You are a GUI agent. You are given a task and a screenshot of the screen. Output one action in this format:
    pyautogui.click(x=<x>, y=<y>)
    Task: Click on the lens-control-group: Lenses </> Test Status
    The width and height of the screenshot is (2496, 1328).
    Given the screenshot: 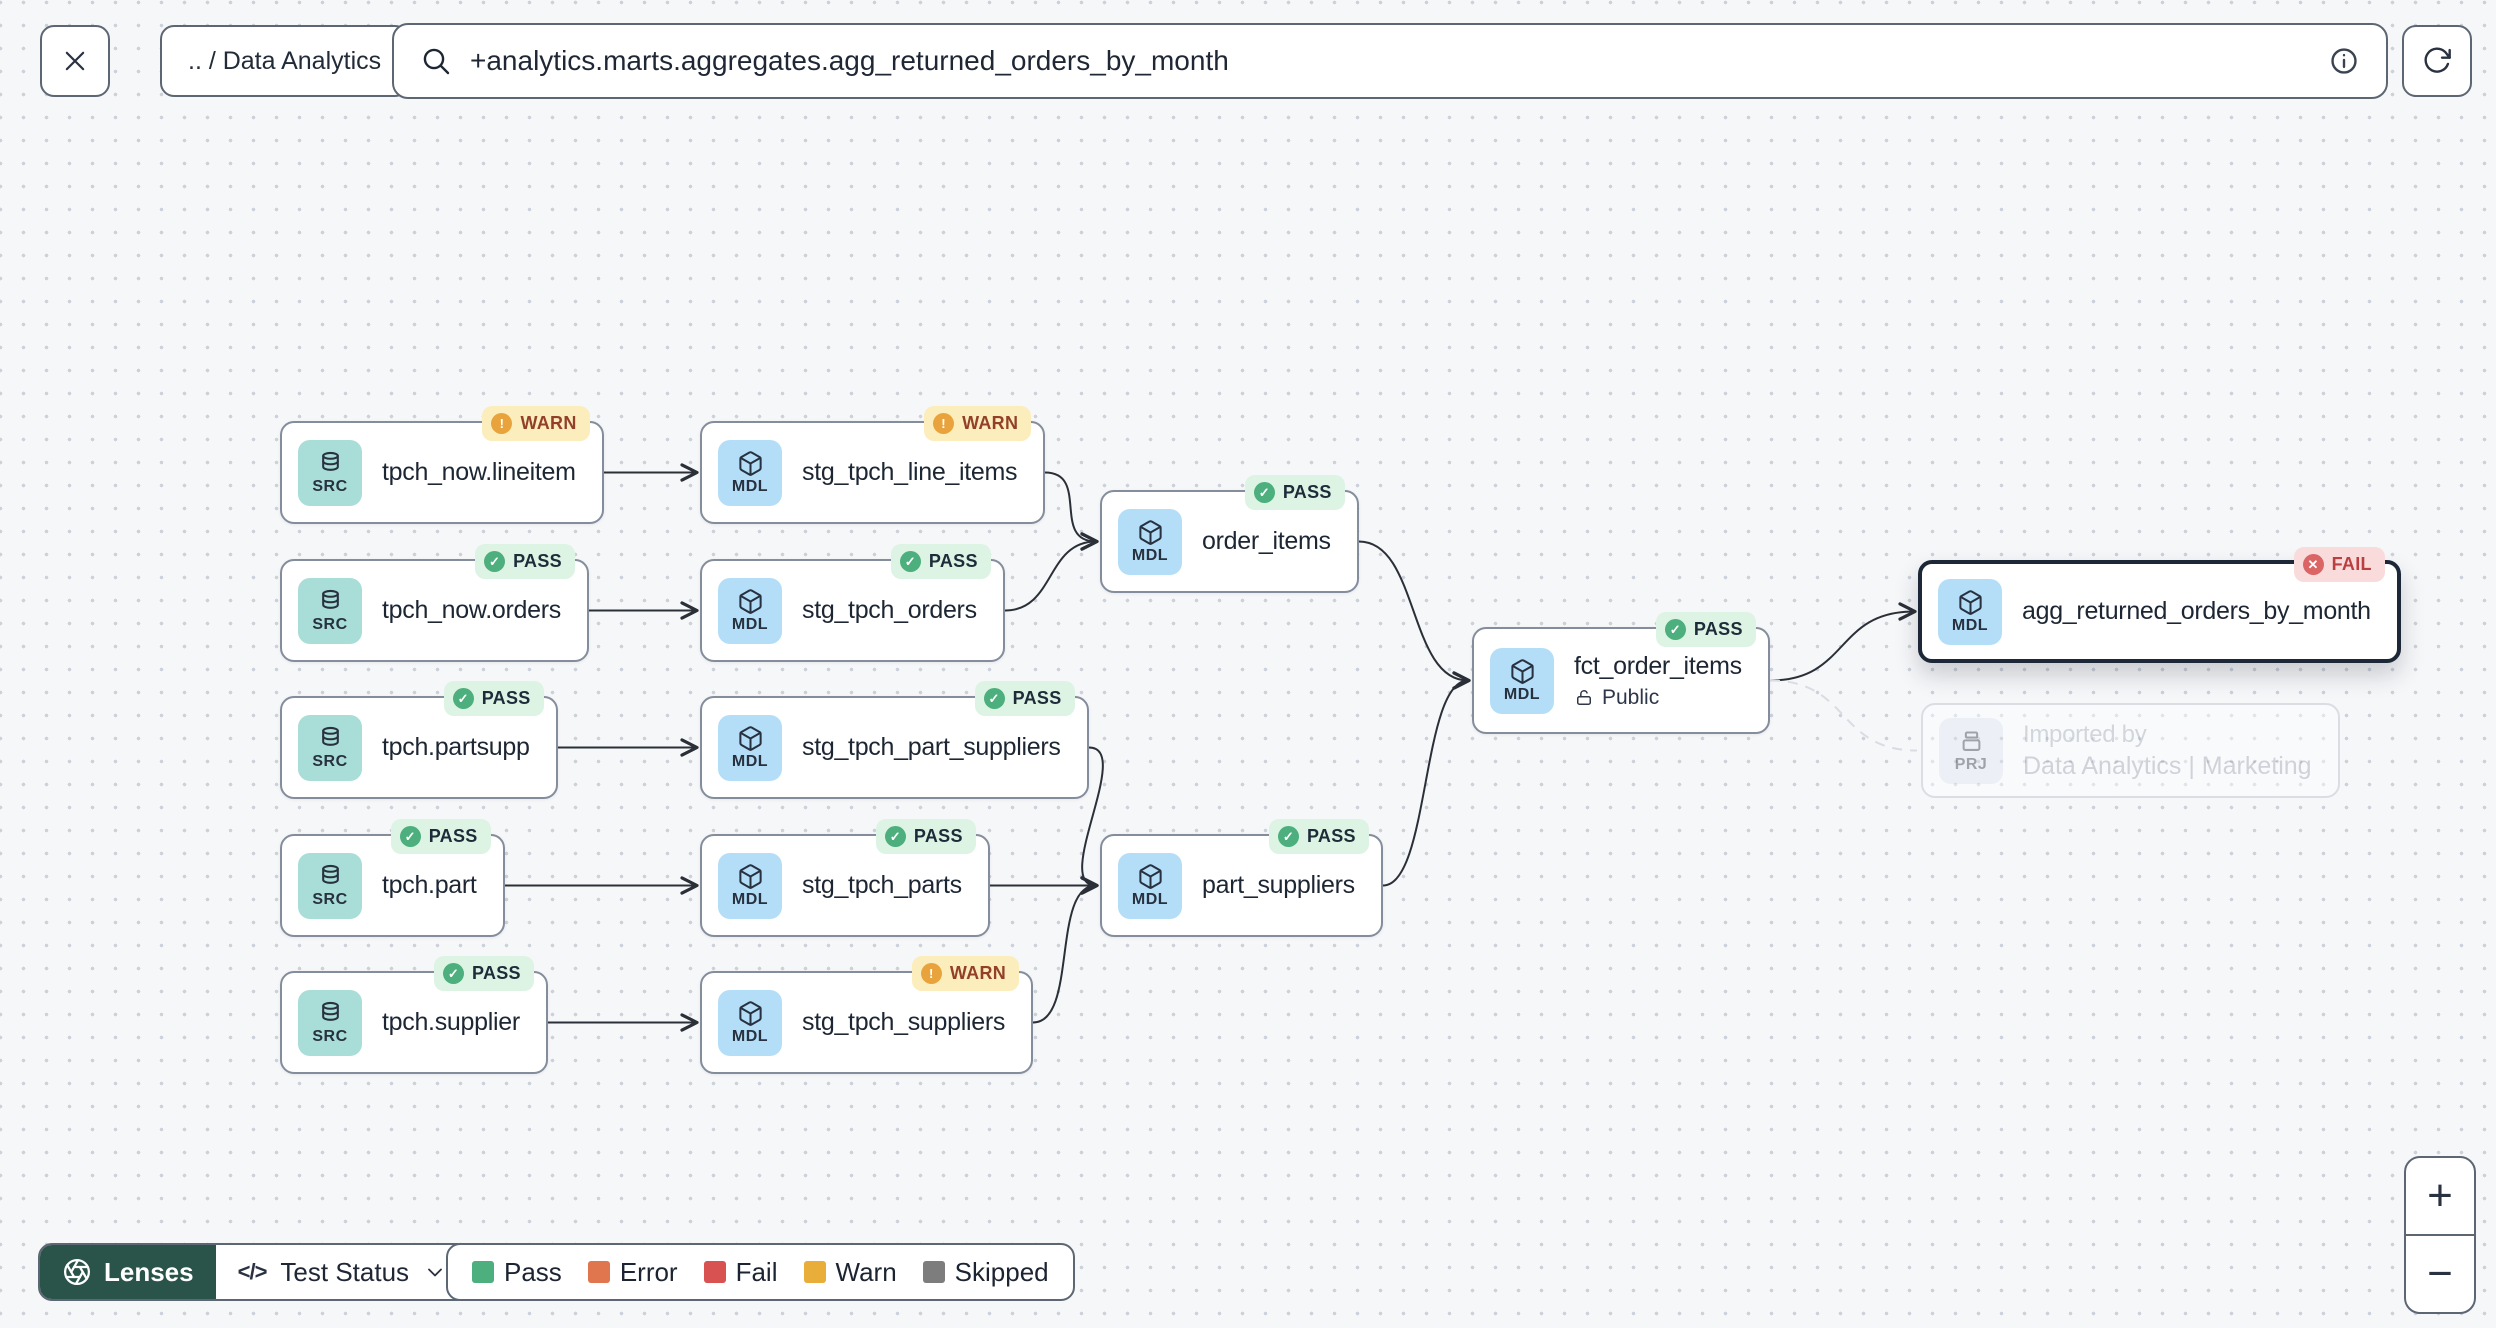 What is the action you would take?
    pyautogui.click(x=255, y=1272)
    